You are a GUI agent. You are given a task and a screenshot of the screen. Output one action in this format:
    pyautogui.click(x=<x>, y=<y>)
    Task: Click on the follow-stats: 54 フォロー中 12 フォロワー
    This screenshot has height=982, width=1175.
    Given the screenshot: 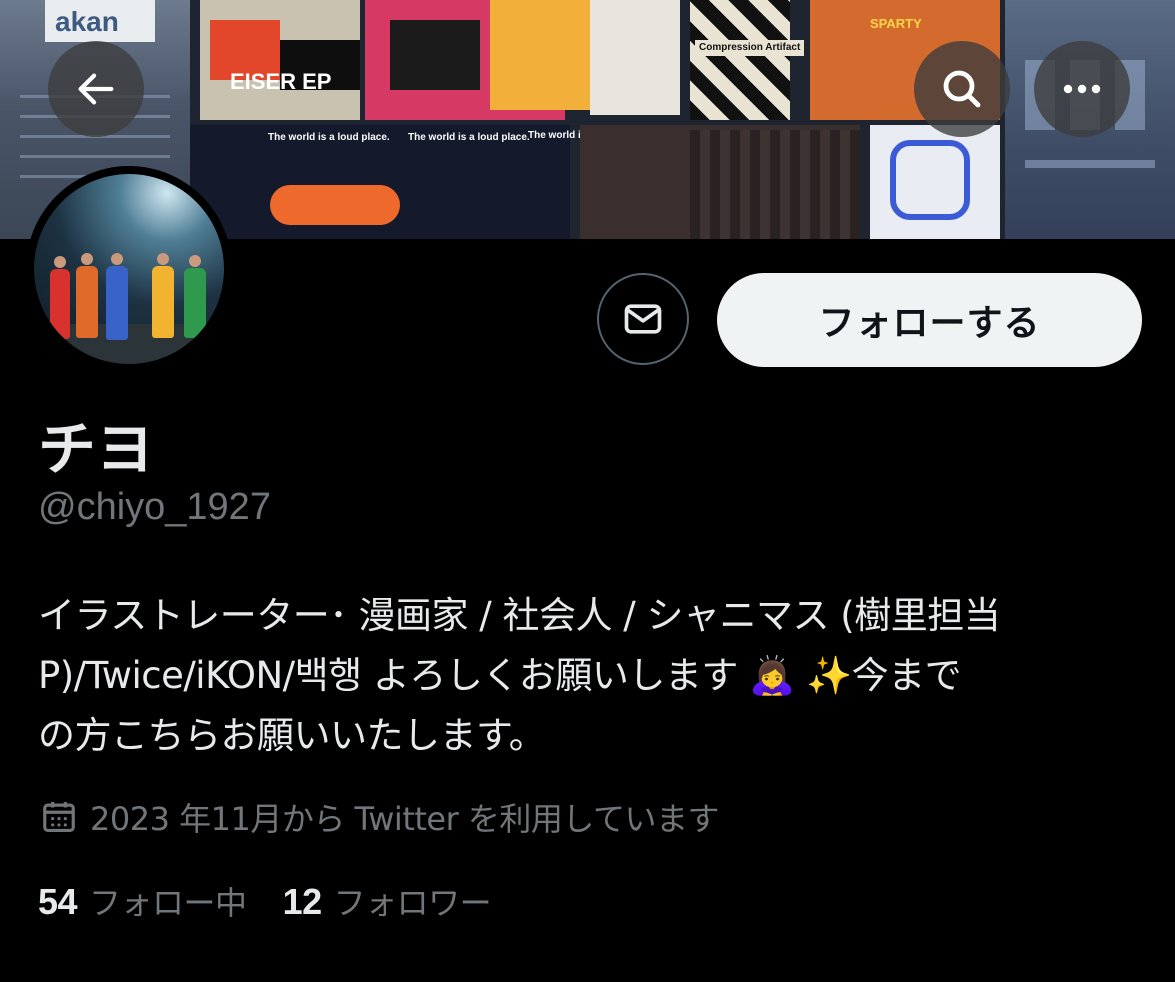 What is the action you would take?
    pyautogui.click(x=265, y=901)
    